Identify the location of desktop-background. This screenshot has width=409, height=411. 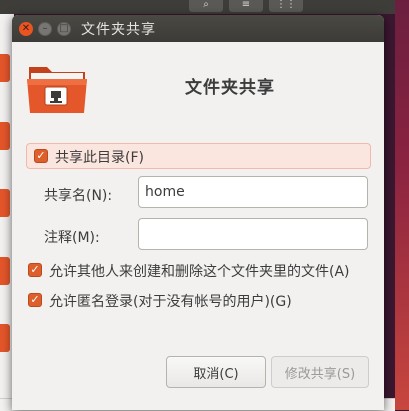
(402, 205).